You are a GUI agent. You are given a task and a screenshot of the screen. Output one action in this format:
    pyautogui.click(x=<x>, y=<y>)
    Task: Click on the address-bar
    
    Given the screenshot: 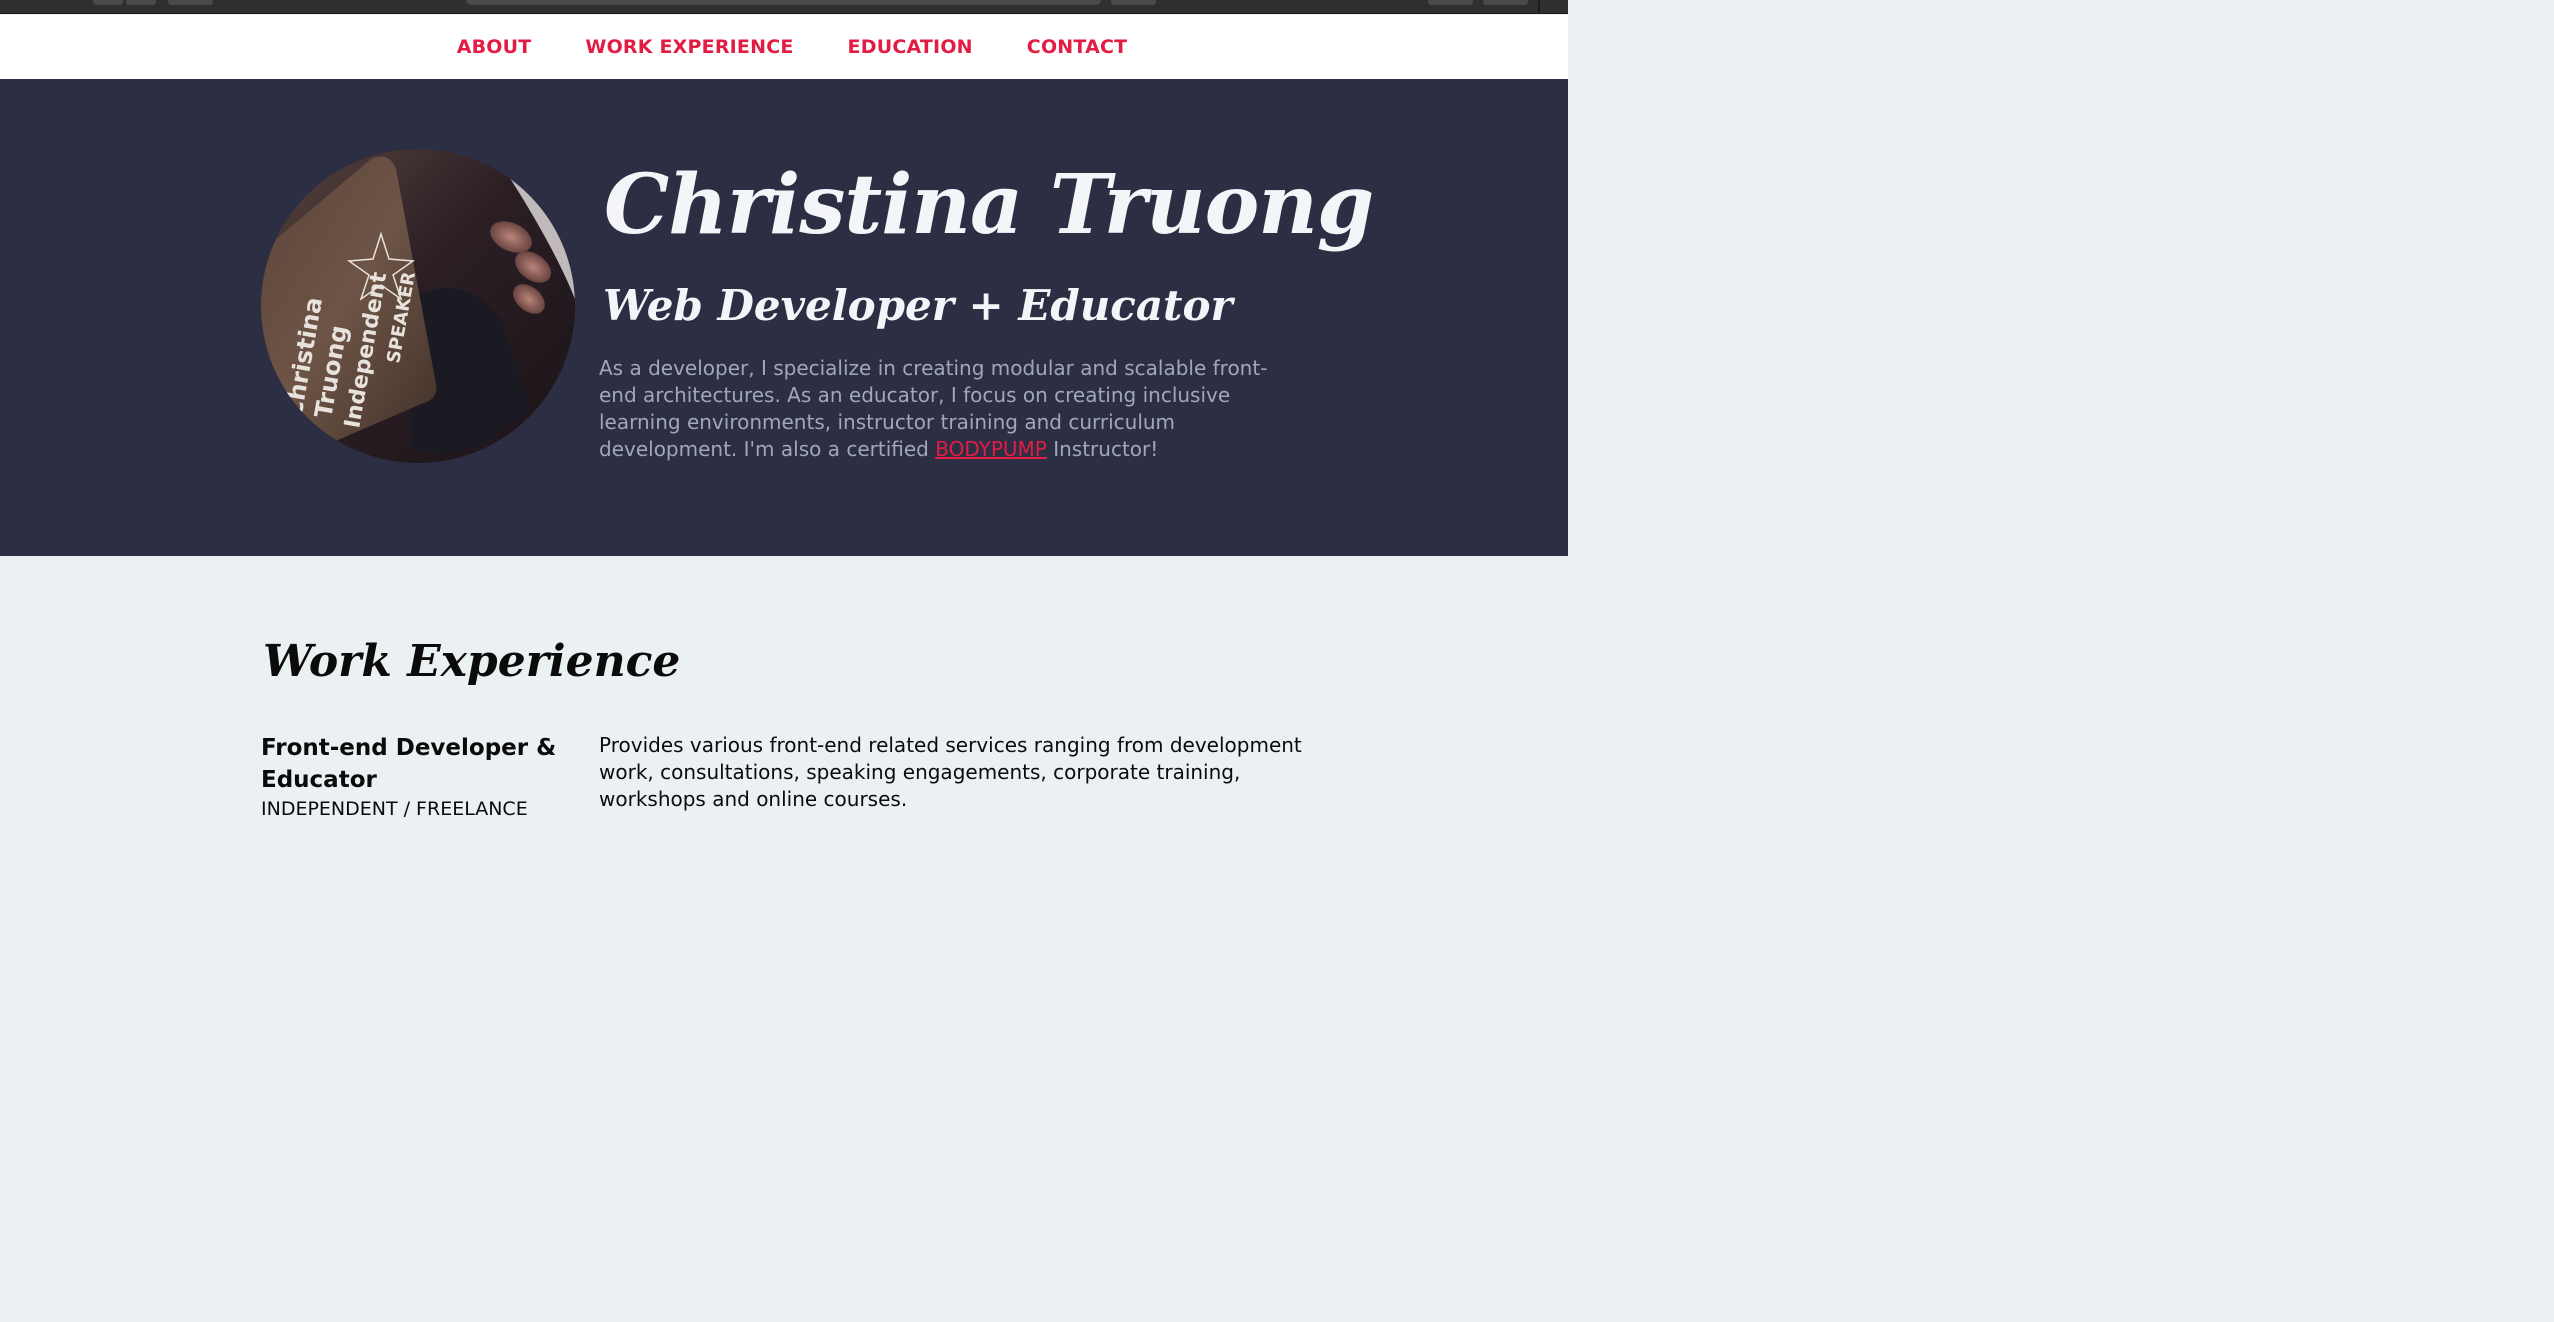 What is the action you would take?
    pyautogui.click(x=783, y=2)
    